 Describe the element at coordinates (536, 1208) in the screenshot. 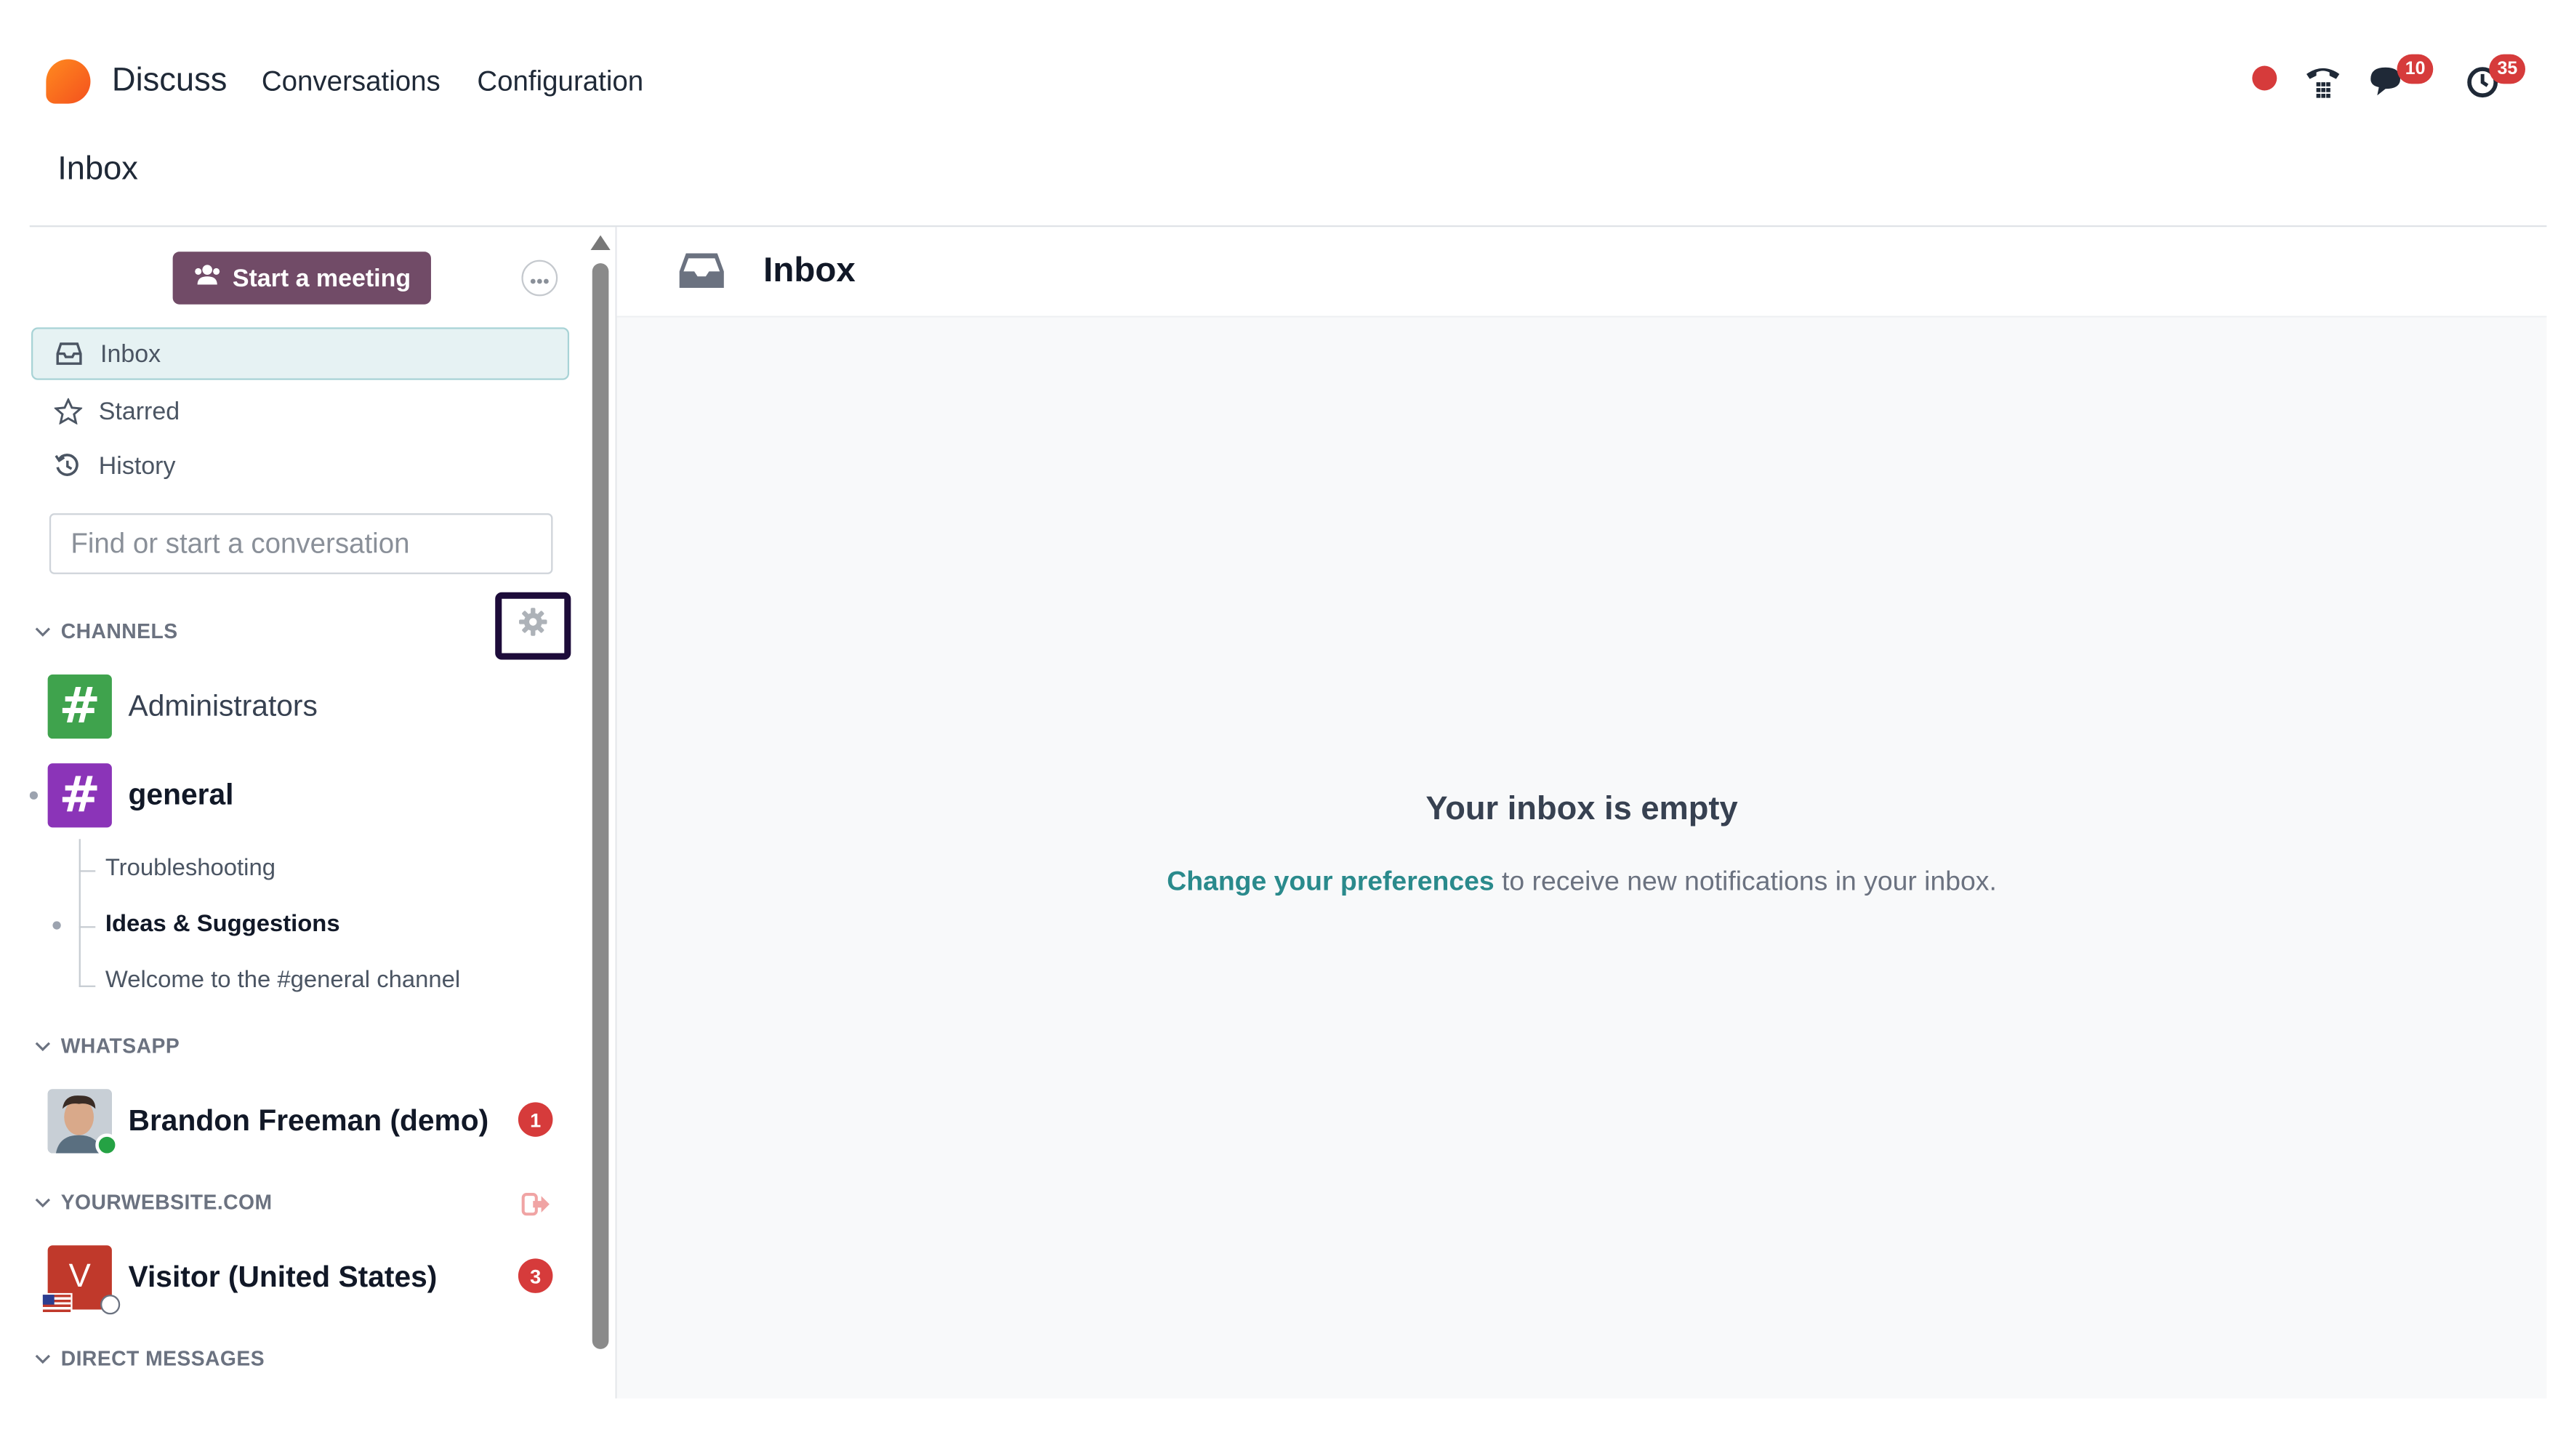

I see `leave-icon` at that location.